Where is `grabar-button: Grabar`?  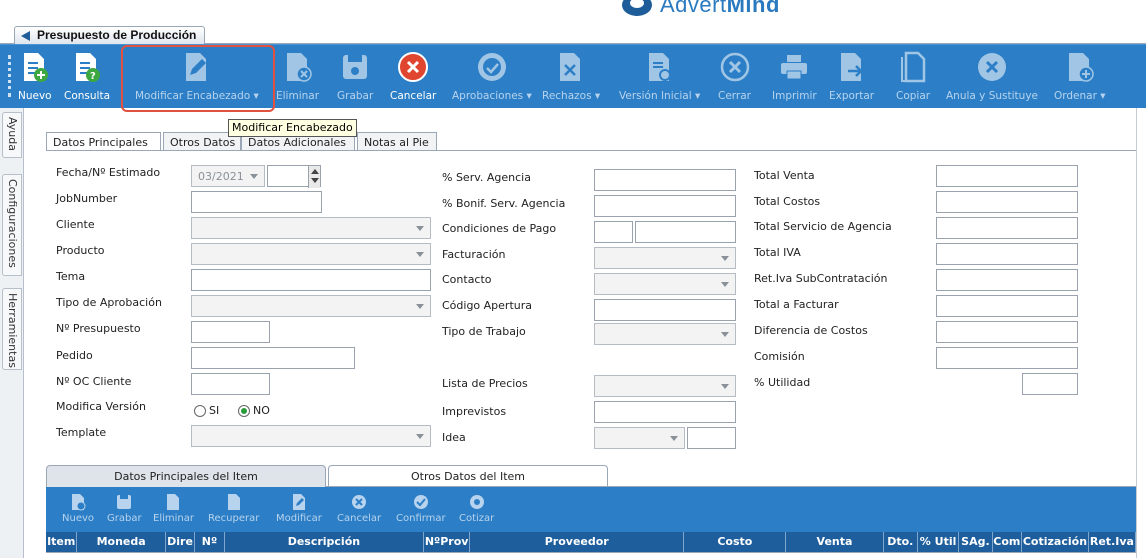 grabar-button: Grabar is located at coordinates (355, 78).